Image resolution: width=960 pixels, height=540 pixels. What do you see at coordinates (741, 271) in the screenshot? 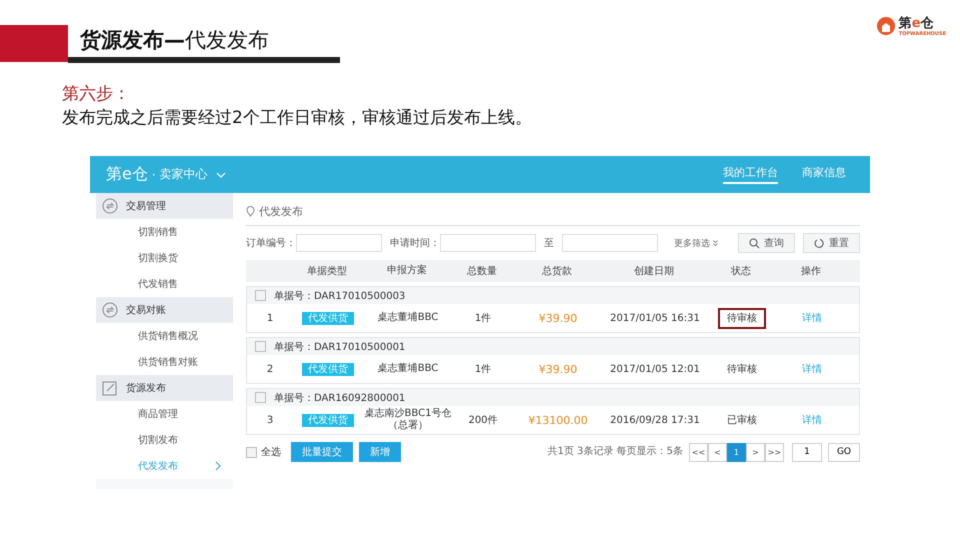
I see `column-header: 状态` at bounding box center [741, 271].